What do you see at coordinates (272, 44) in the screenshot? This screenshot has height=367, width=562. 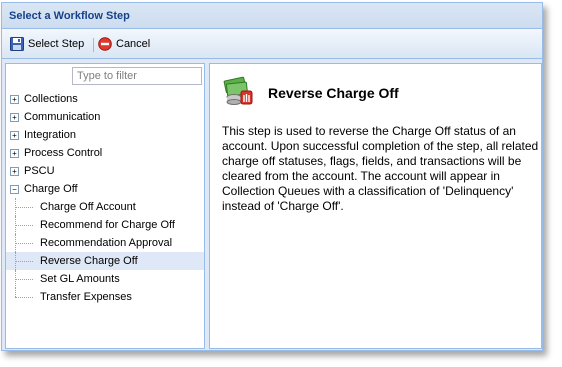 I see `dialog-toolbar: Select Step Cancel` at bounding box center [272, 44].